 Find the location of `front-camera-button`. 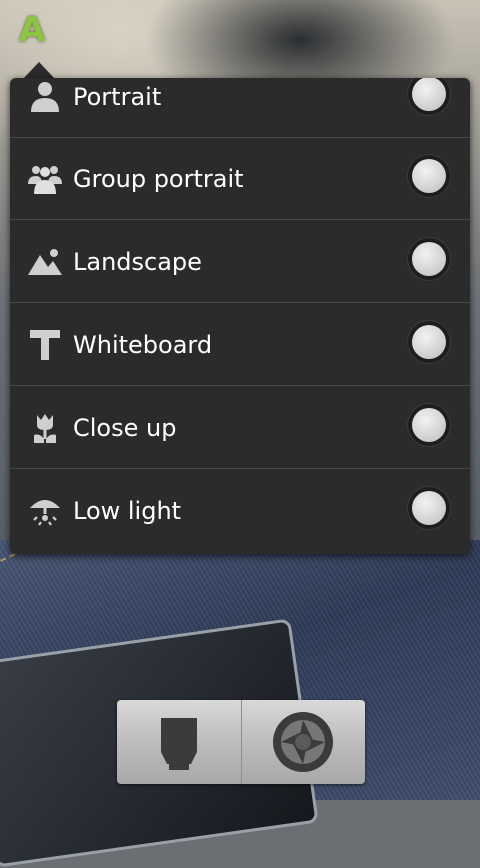

front-camera-button is located at coordinates (179, 742).